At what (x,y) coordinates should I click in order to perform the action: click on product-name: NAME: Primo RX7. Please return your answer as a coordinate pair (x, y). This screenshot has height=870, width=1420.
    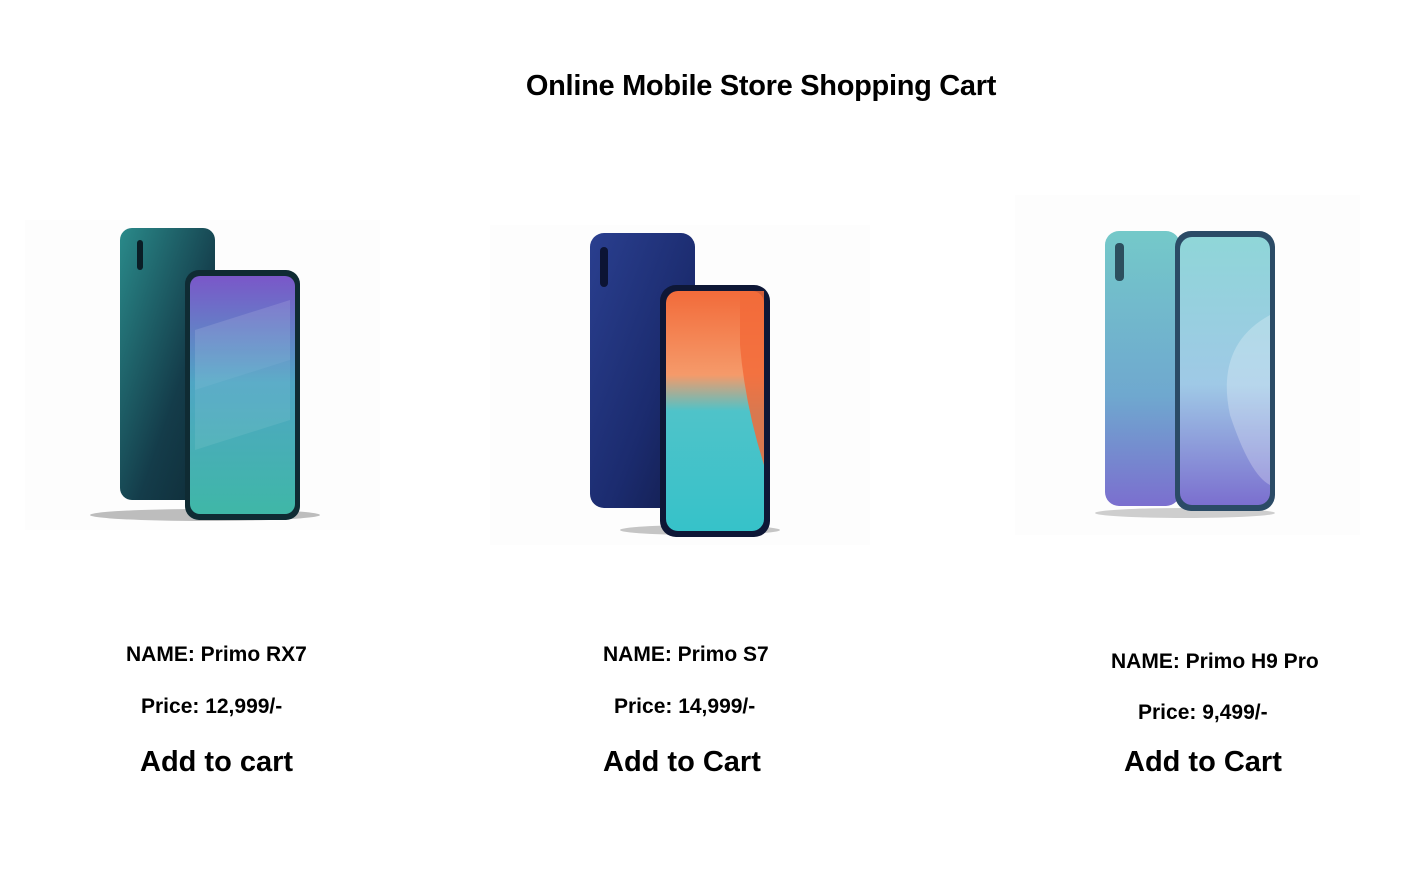
    Looking at the image, I should click on (216, 654).